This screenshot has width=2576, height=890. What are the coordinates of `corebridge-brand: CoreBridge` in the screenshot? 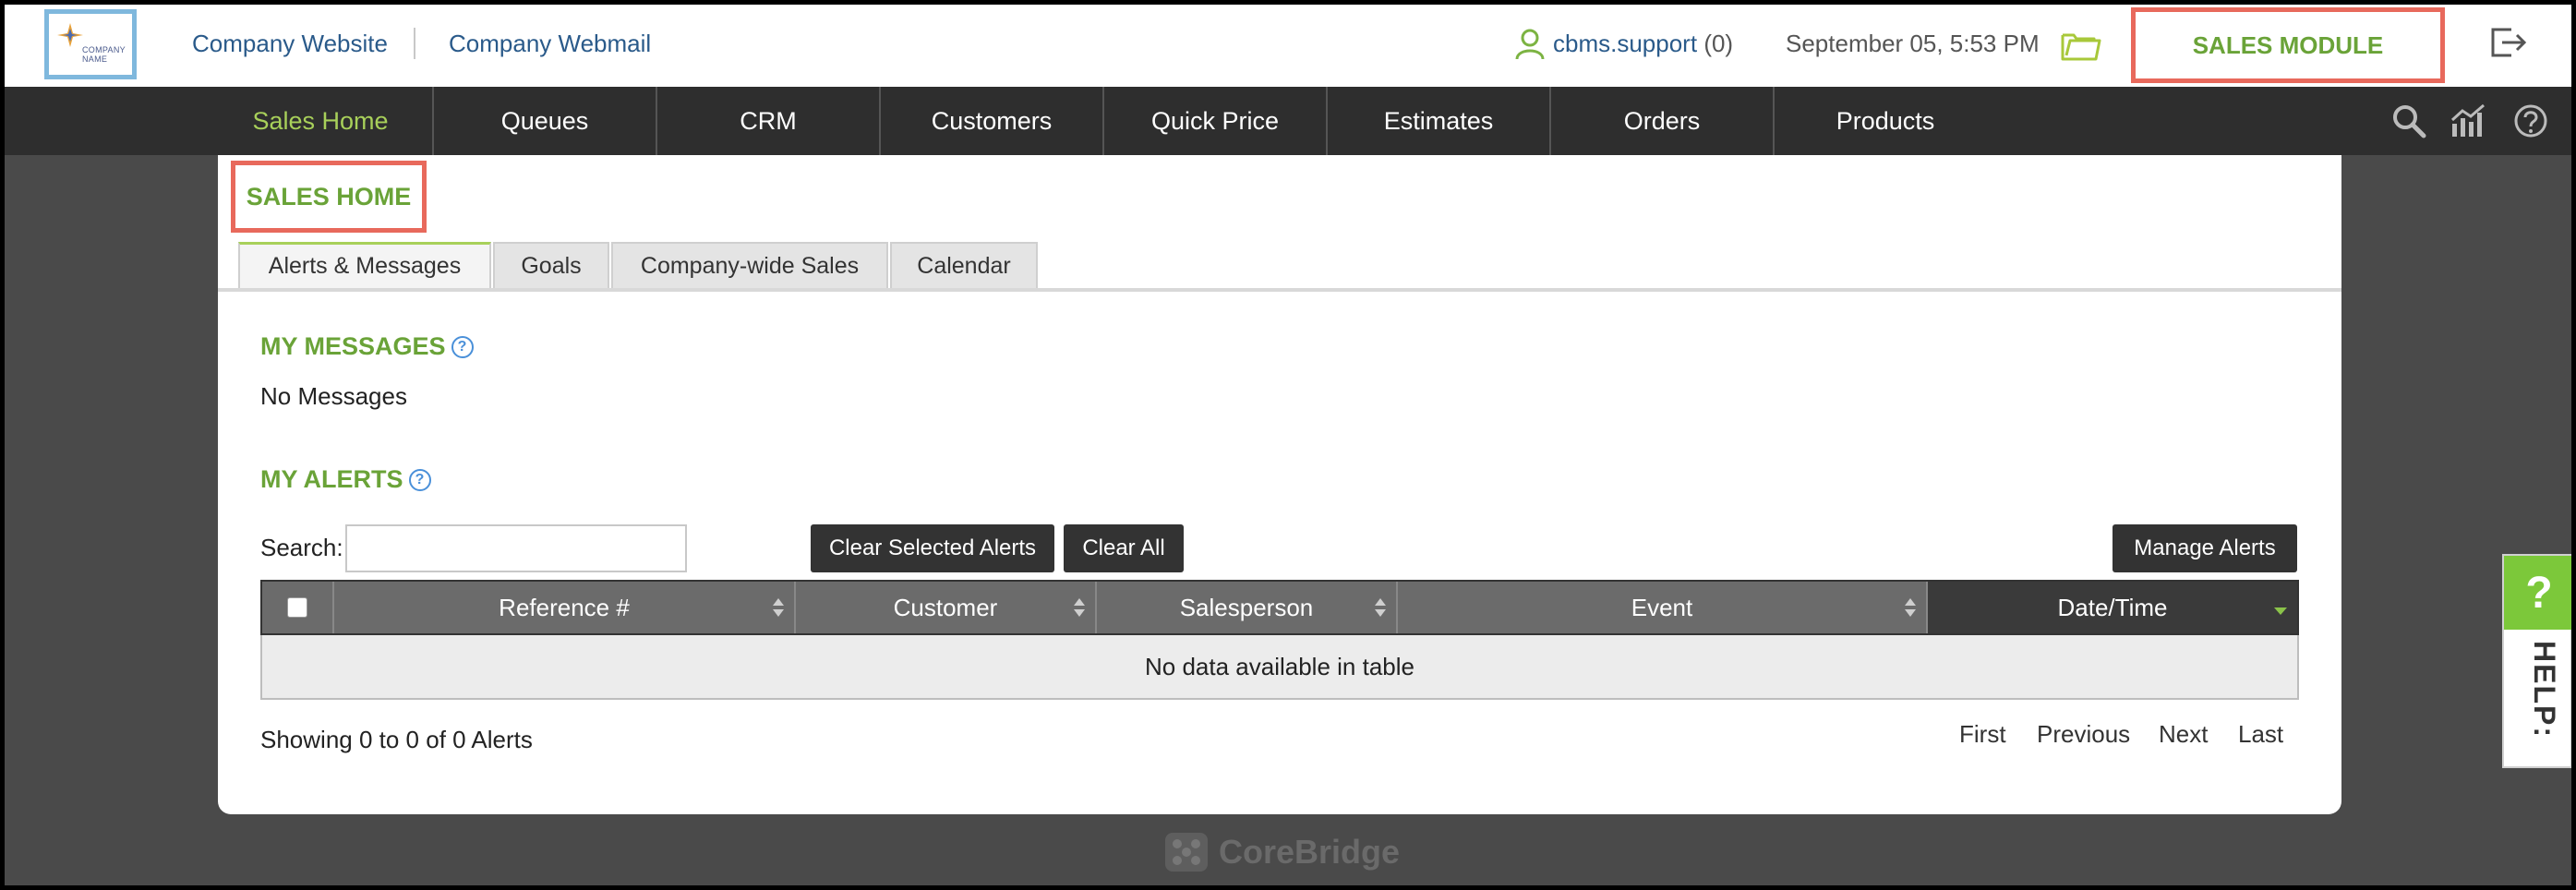 It's located at (1310, 852).